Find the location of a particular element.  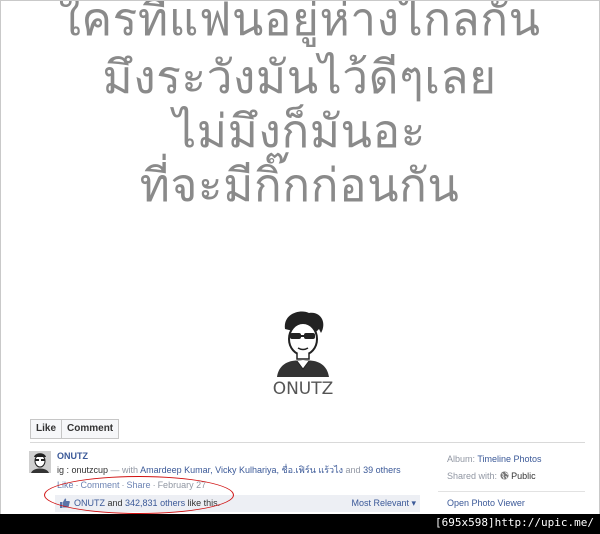

open-photo-viewer-link: Open Photo Viewer is located at coordinates (486, 503).